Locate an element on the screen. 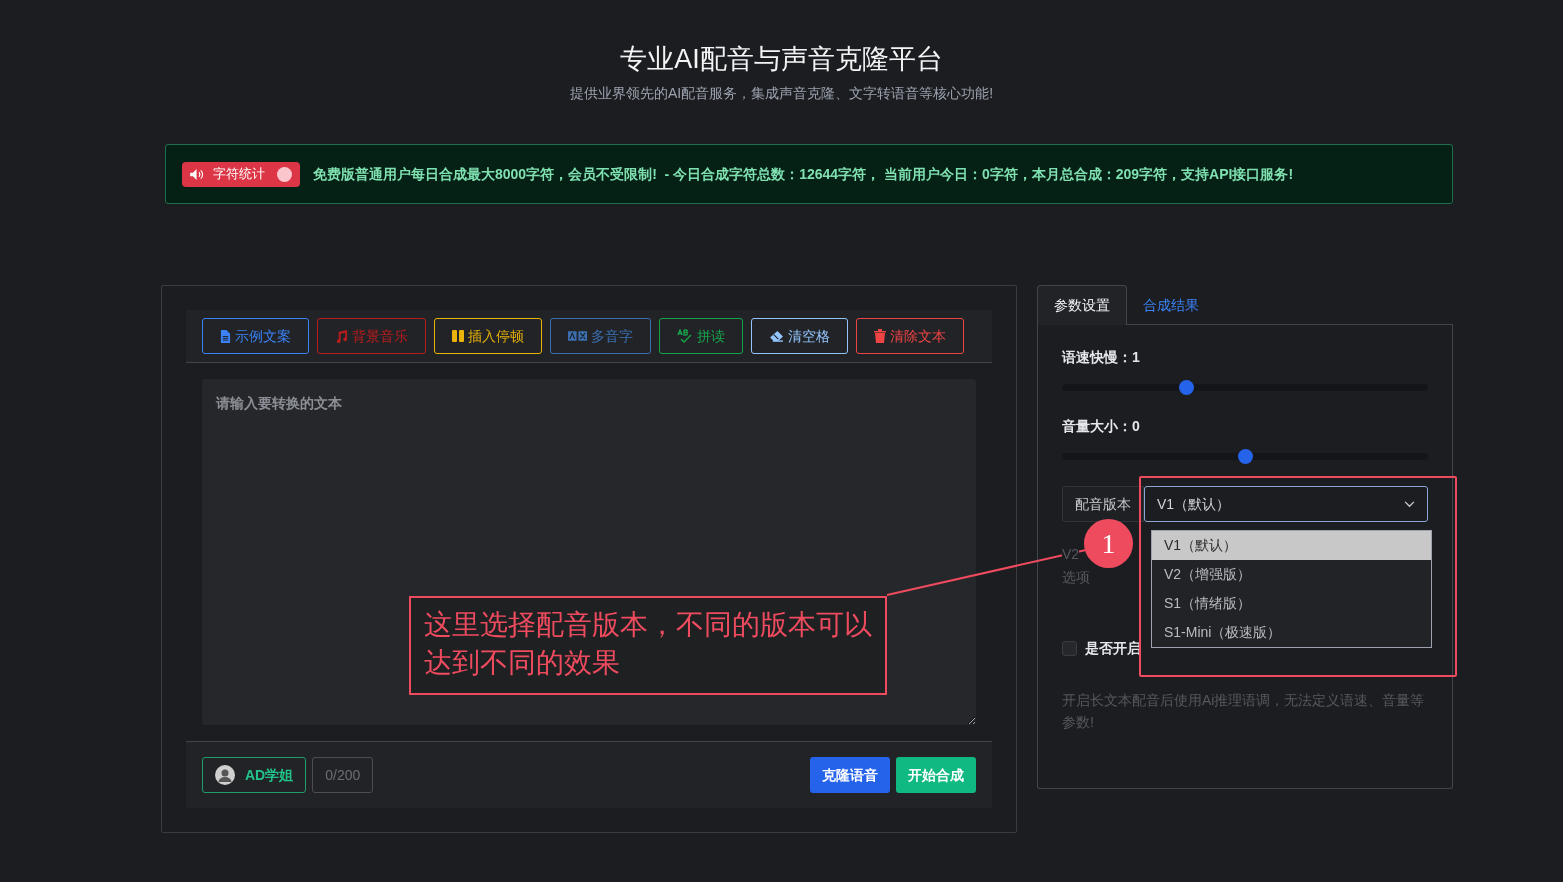  speaker-icon is located at coordinates (197, 174).